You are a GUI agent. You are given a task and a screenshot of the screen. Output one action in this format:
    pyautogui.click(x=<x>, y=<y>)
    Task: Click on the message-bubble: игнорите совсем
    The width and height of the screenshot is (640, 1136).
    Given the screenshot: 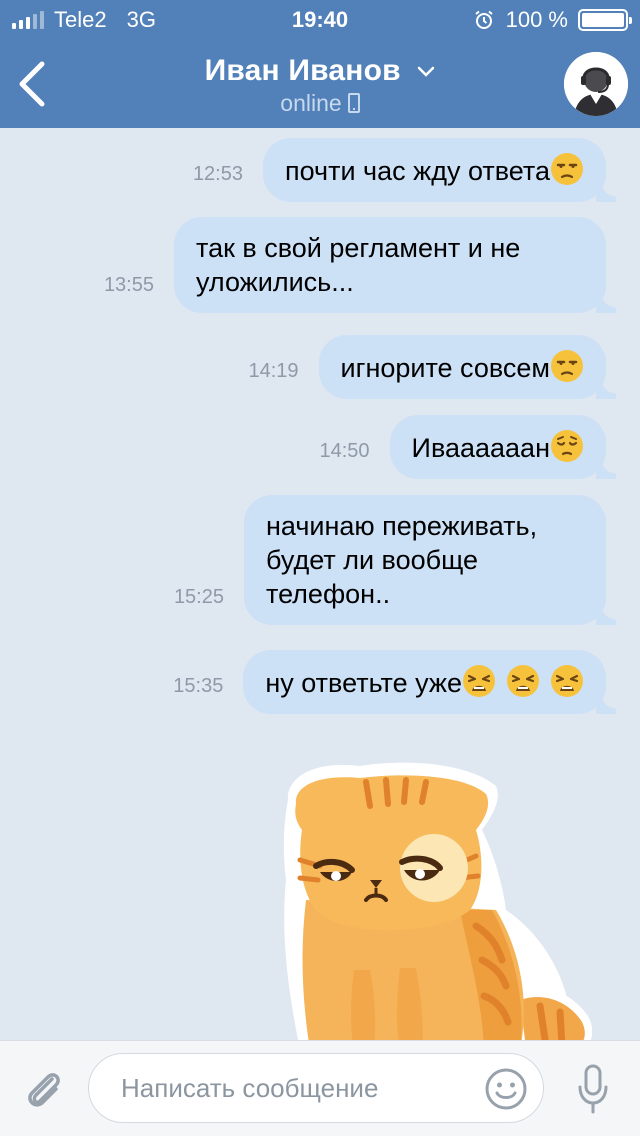 What is the action you would take?
    pyautogui.click(x=467, y=367)
    